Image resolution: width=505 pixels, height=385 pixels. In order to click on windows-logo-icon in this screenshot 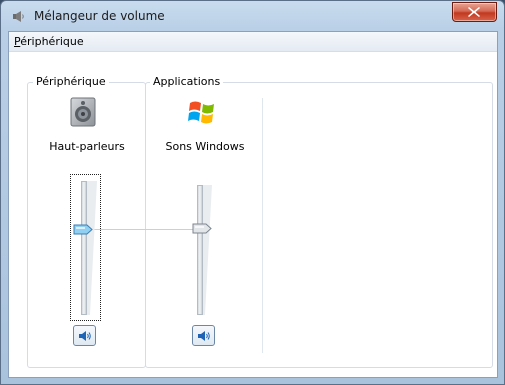, I will do `click(201, 112)`.